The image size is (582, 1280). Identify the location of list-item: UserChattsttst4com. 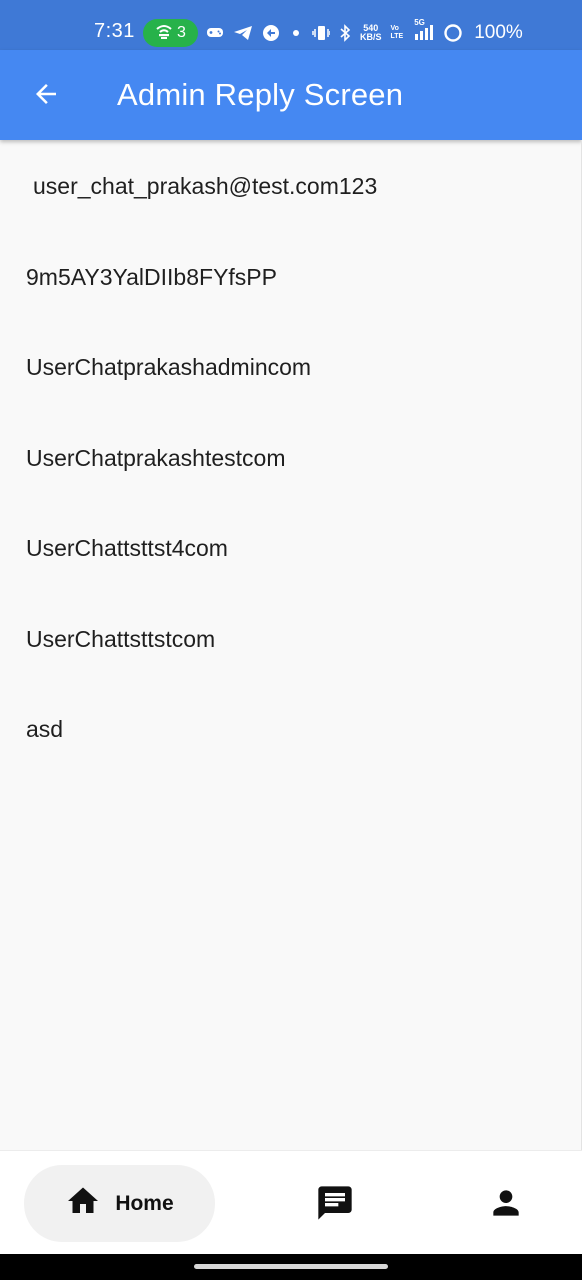
(291, 549).